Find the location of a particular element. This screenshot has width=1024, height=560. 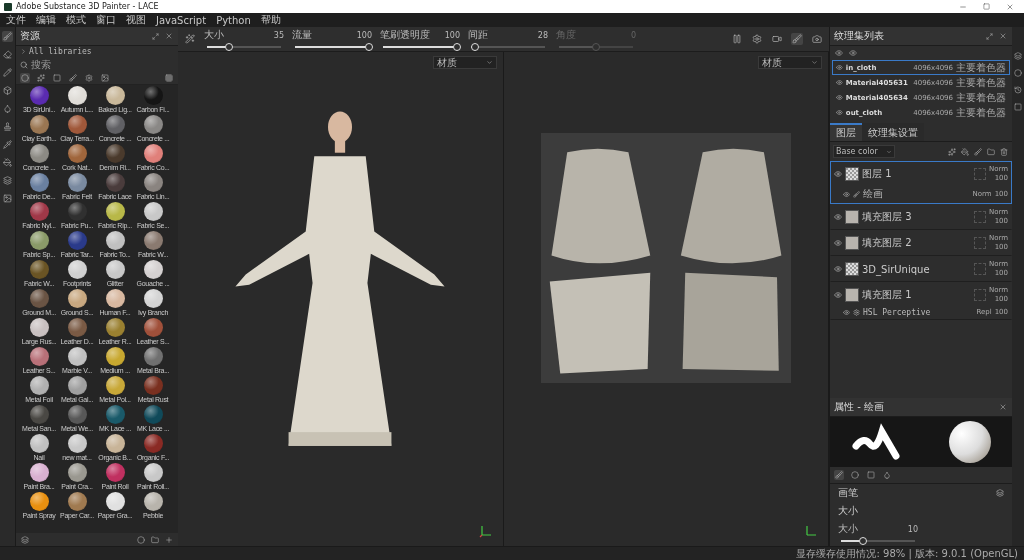

fill-tool is located at coordinates (7, 162).